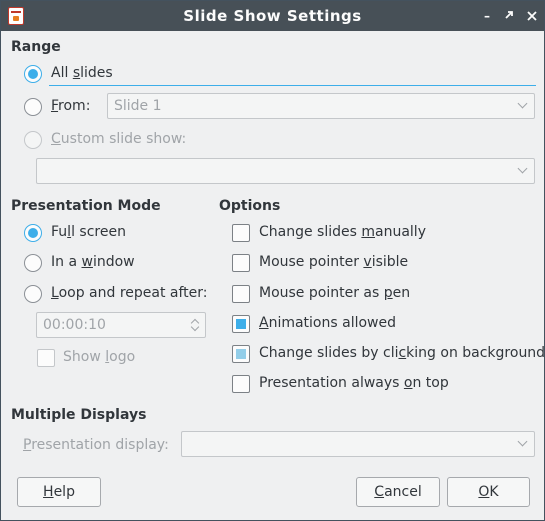  I want to click on change-slides-on-click-checkbox, so click(241, 354).